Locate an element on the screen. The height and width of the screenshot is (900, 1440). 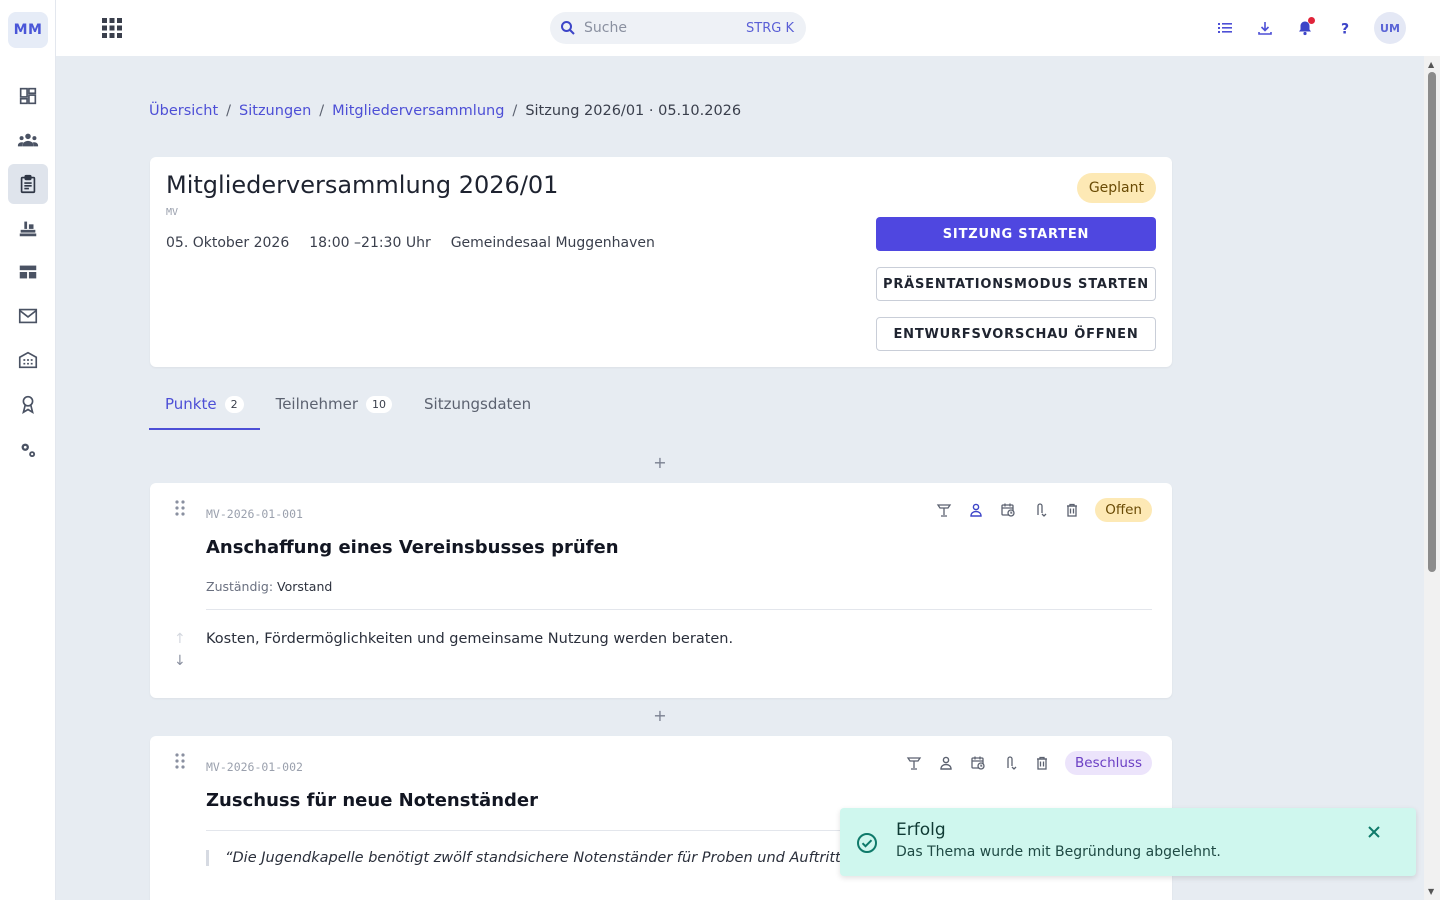
search-icon is located at coordinates (568, 28).